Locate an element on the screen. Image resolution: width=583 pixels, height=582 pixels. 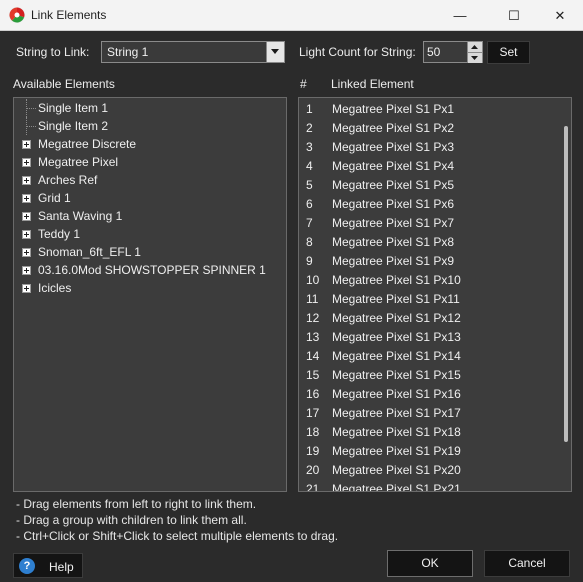
set-button: Set is located at coordinates (508, 52).